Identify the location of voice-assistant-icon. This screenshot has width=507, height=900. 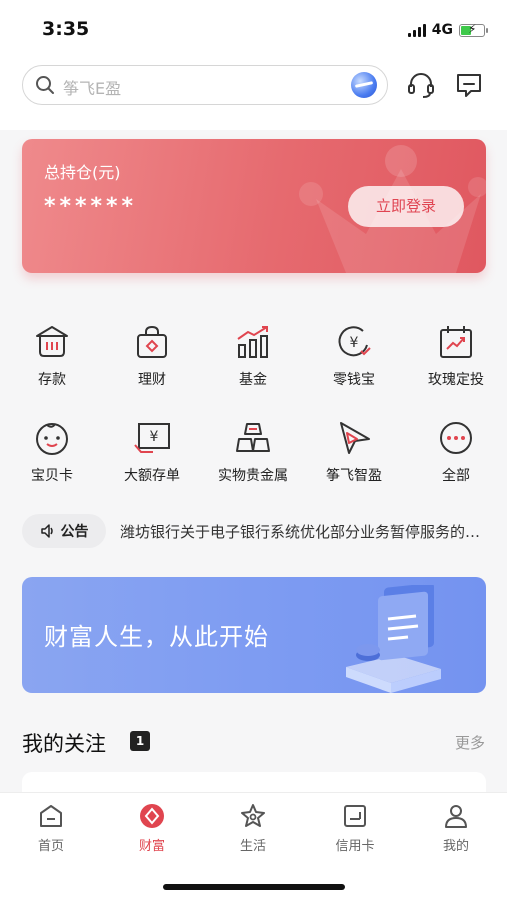
(364, 85).